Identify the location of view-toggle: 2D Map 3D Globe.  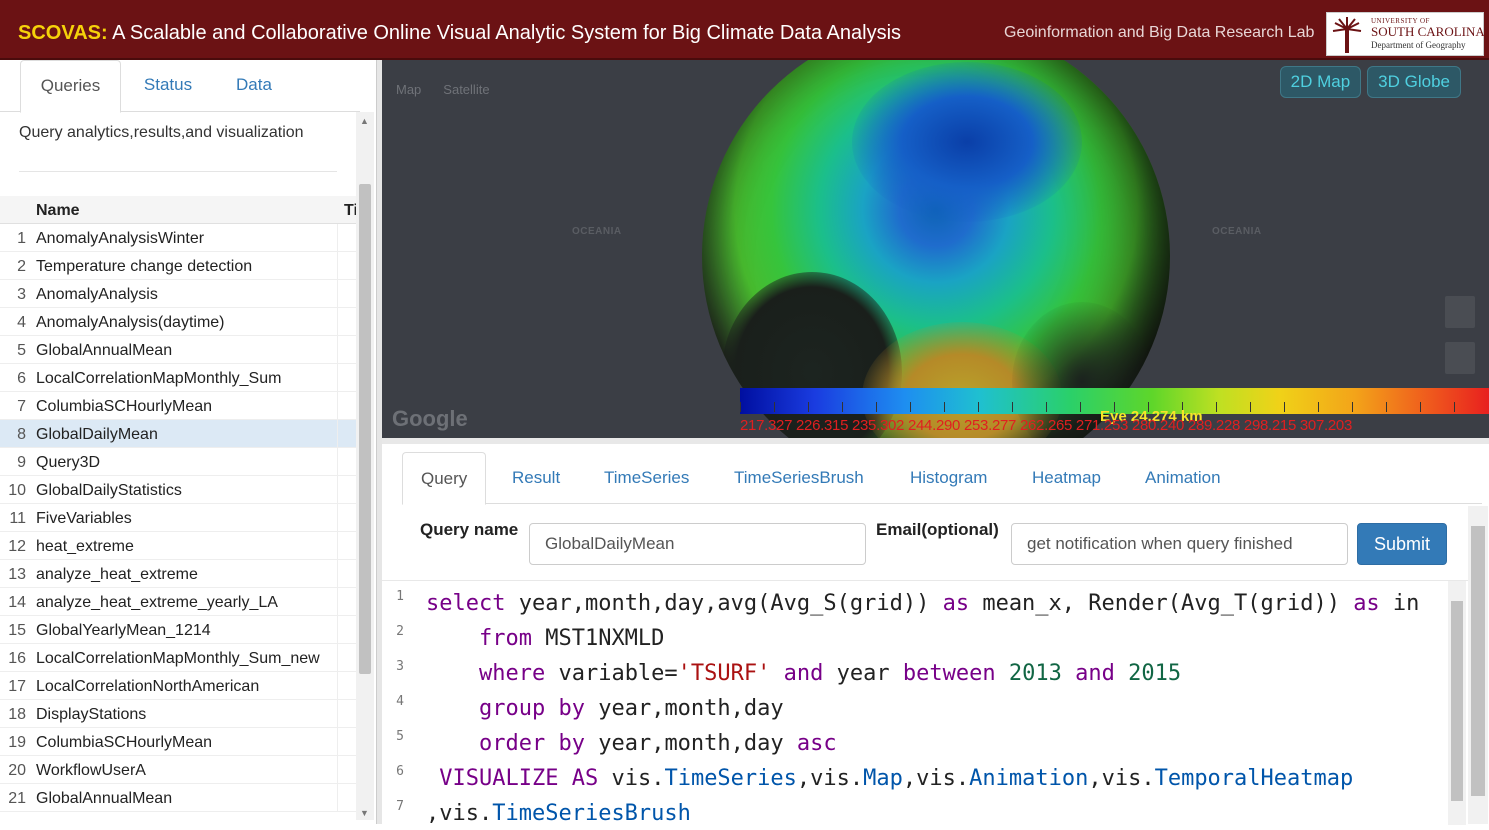
(1367, 82).